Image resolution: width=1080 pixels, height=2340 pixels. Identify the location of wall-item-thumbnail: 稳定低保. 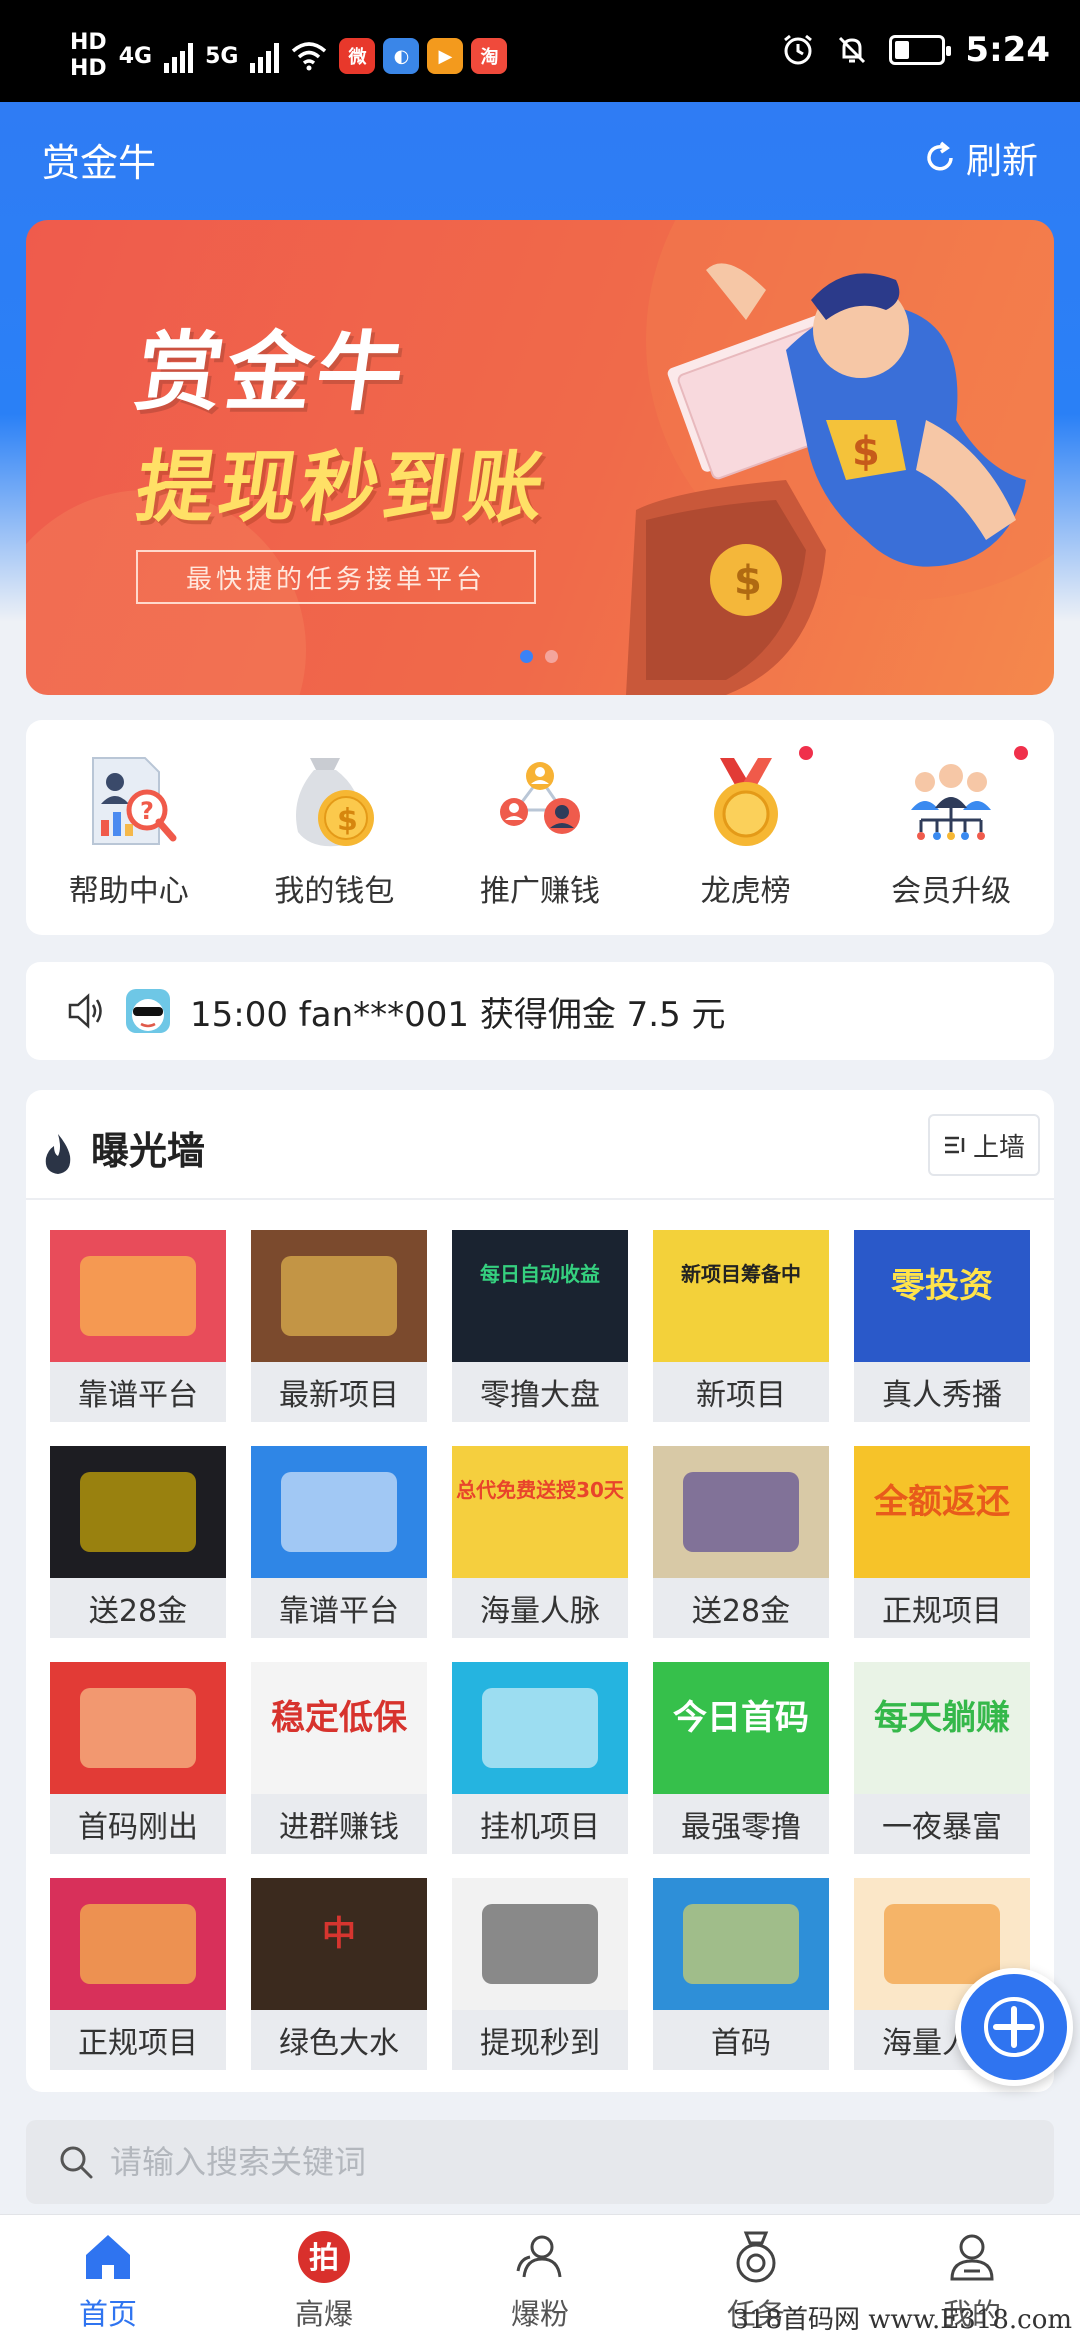
(339, 1728).